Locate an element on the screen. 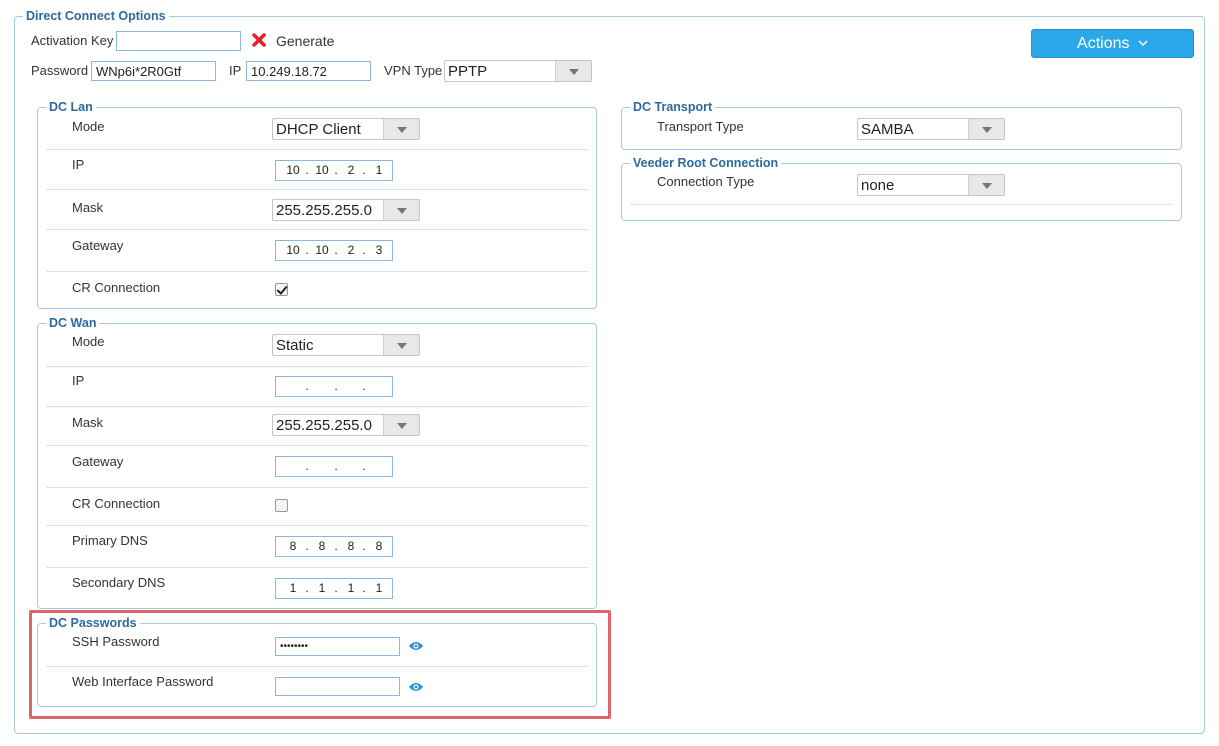 The width and height of the screenshot is (1219, 746). transport-type-select: SAMBA is located at coordinates (931, 129).